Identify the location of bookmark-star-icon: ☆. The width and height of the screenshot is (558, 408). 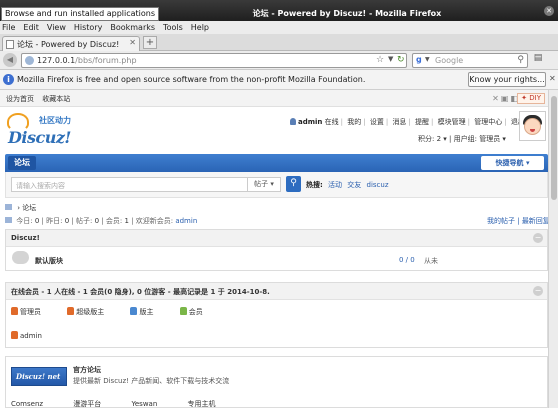
(380, 60).